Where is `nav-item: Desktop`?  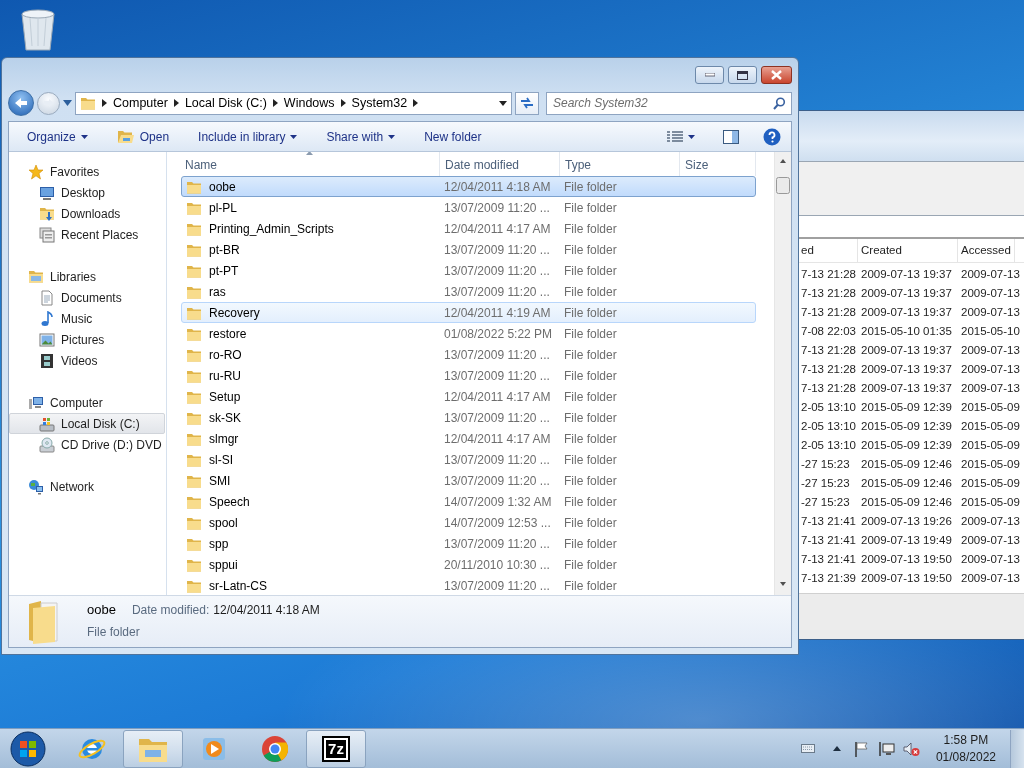 nav-item: Desktop is located at coordinates (87, 192).